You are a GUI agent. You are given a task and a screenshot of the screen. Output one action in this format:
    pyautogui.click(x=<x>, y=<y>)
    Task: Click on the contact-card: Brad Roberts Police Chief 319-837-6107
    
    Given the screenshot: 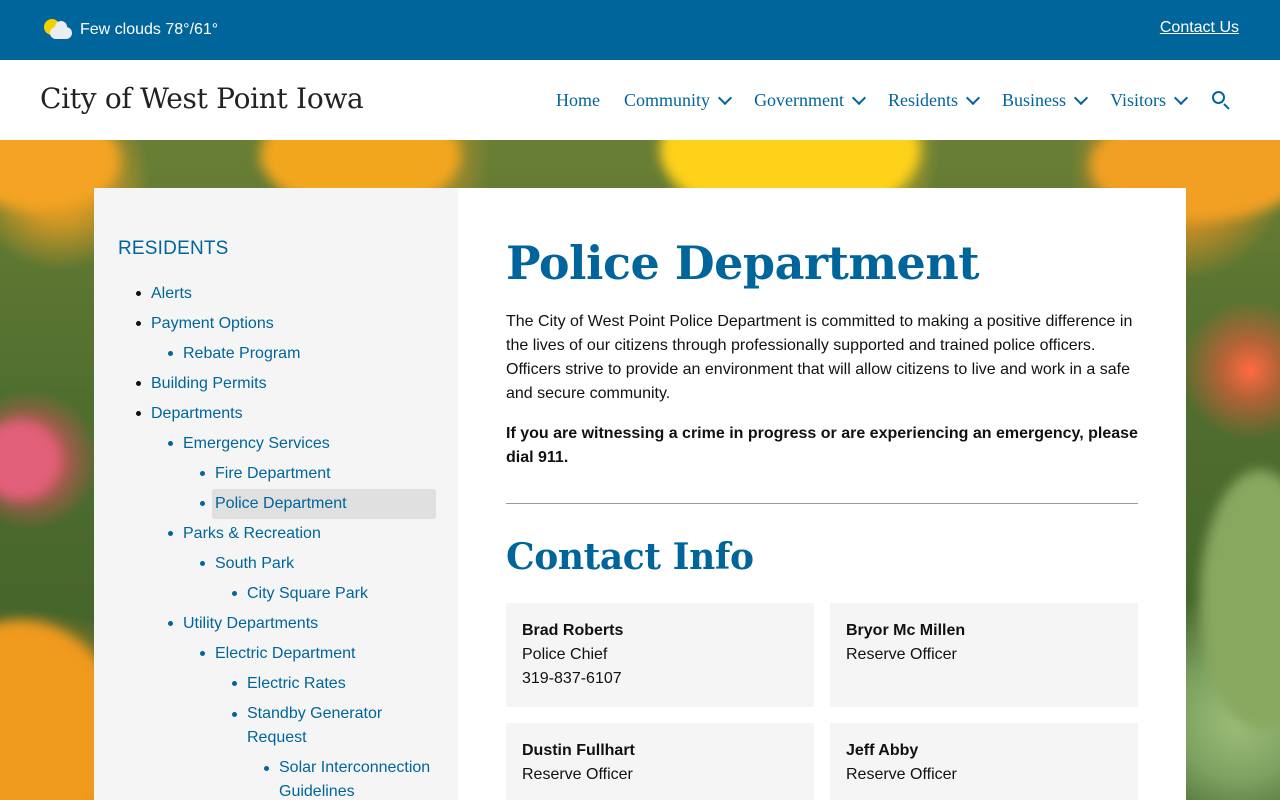 What is the action you would take?
    pyautogui.click(x=660, y=655)
    